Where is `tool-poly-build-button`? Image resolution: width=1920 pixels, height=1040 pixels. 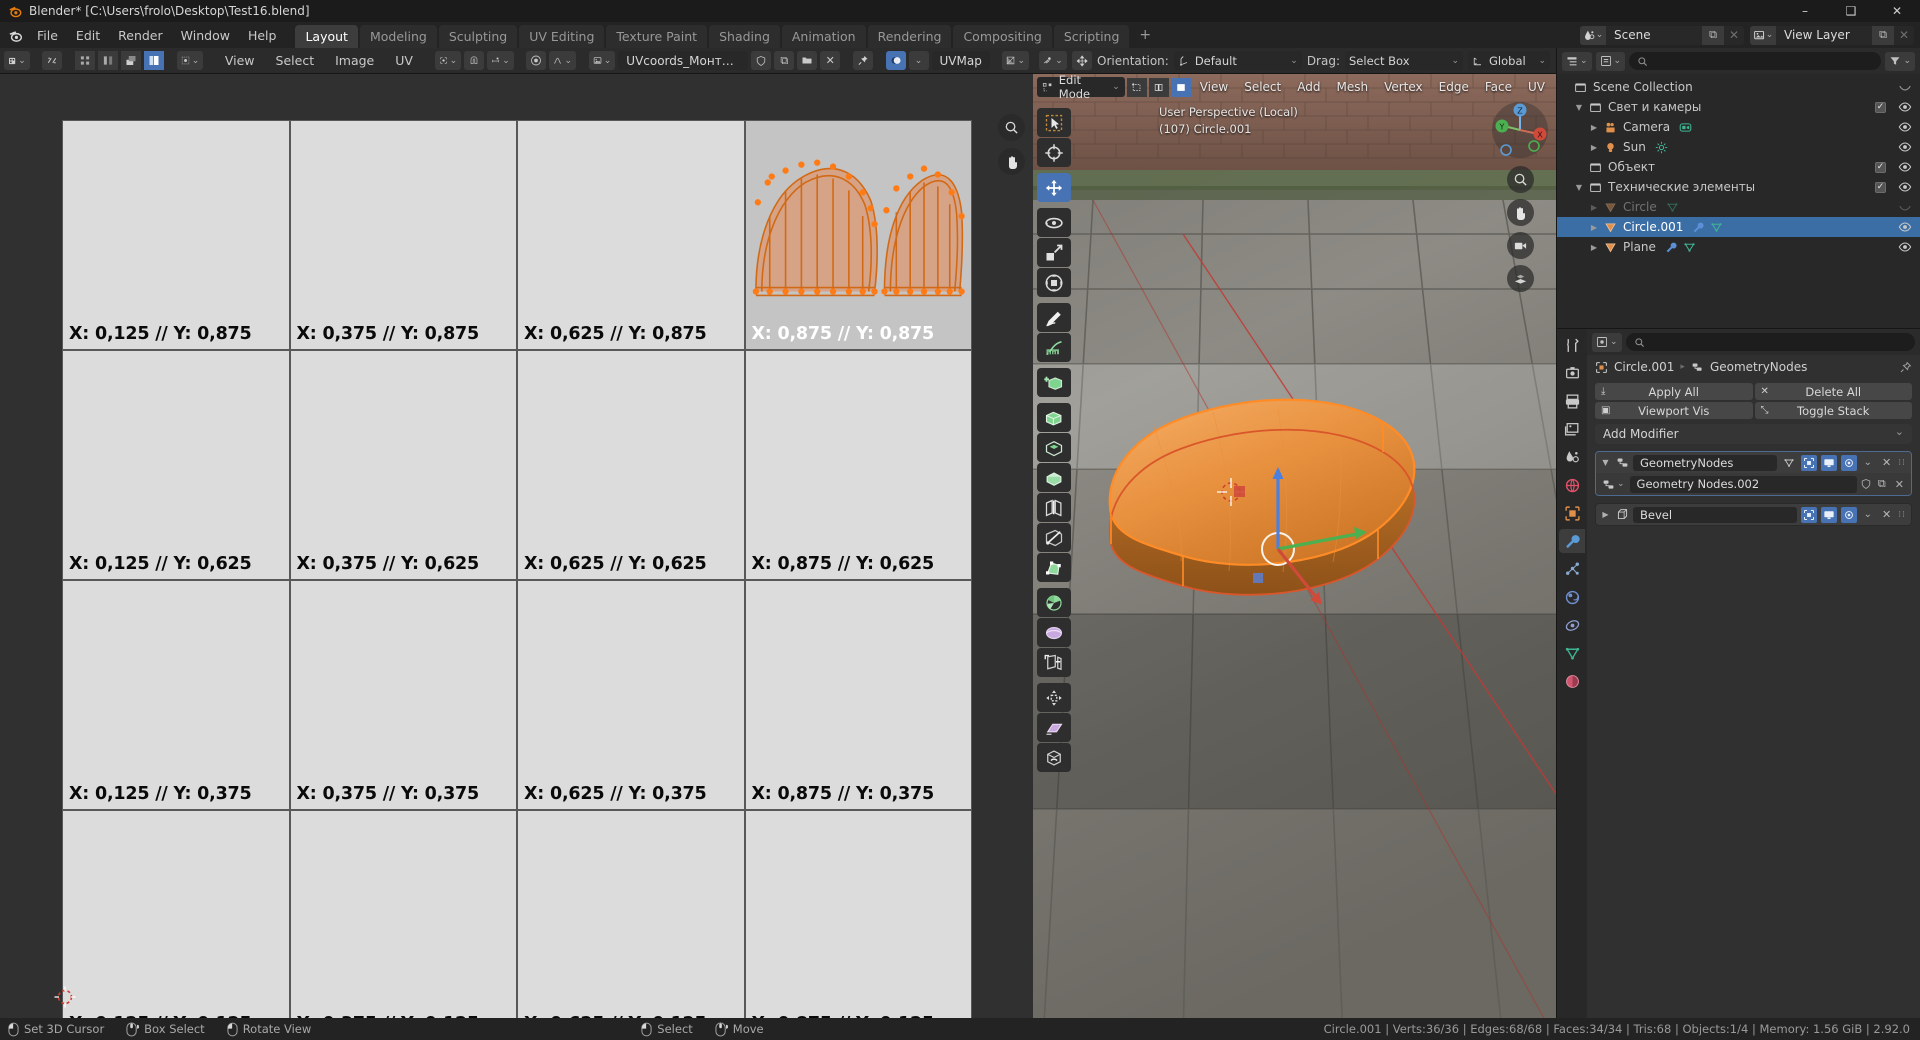
tool-poly-build-button is located at coordinates (1054, 567).